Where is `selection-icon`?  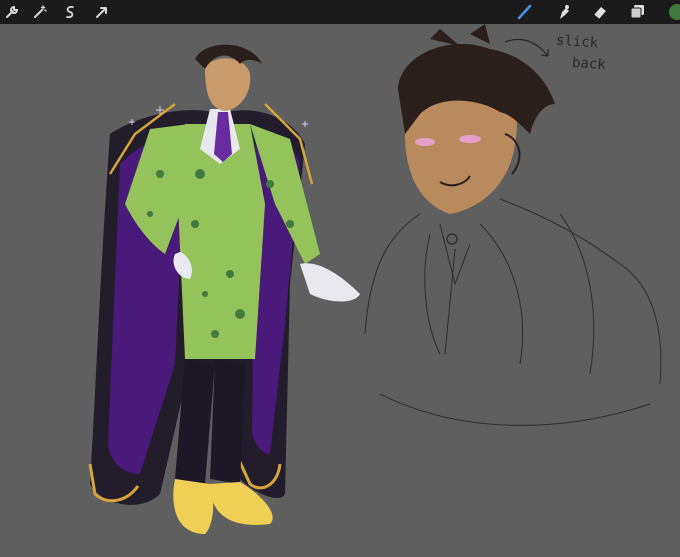 selection-icon is located at coordinates (70, 12).